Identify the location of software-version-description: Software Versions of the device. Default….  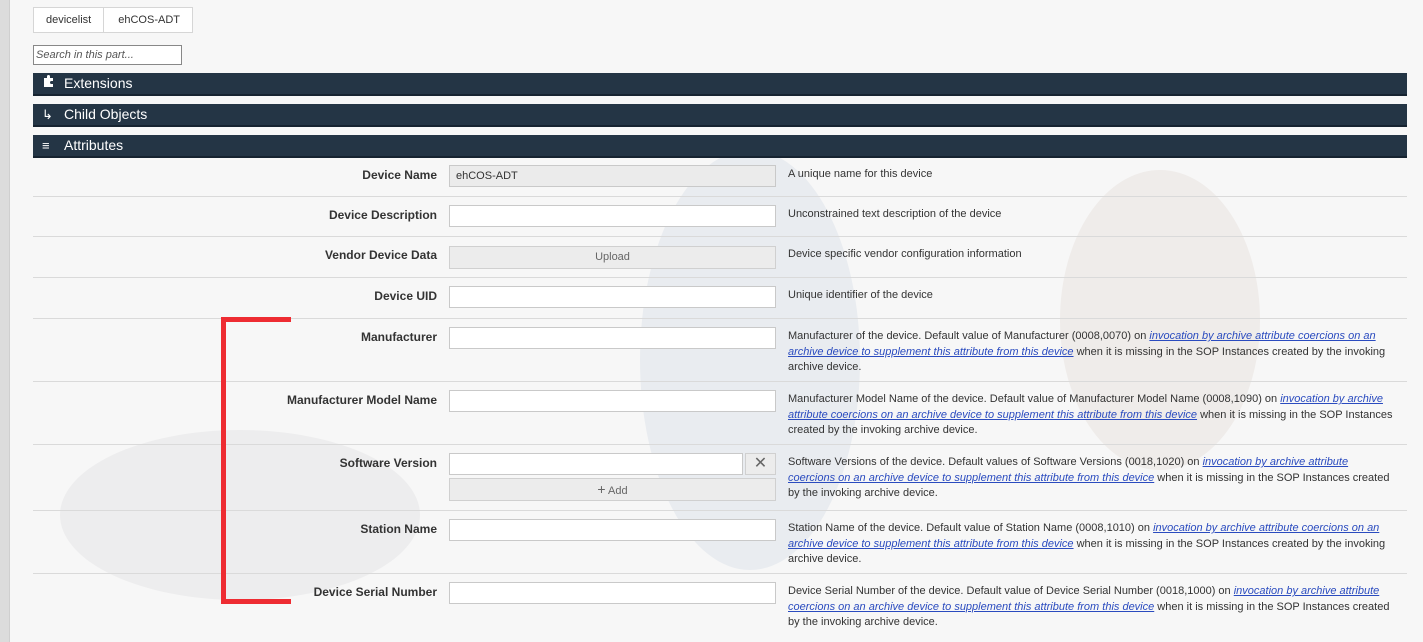
(1089, 477).